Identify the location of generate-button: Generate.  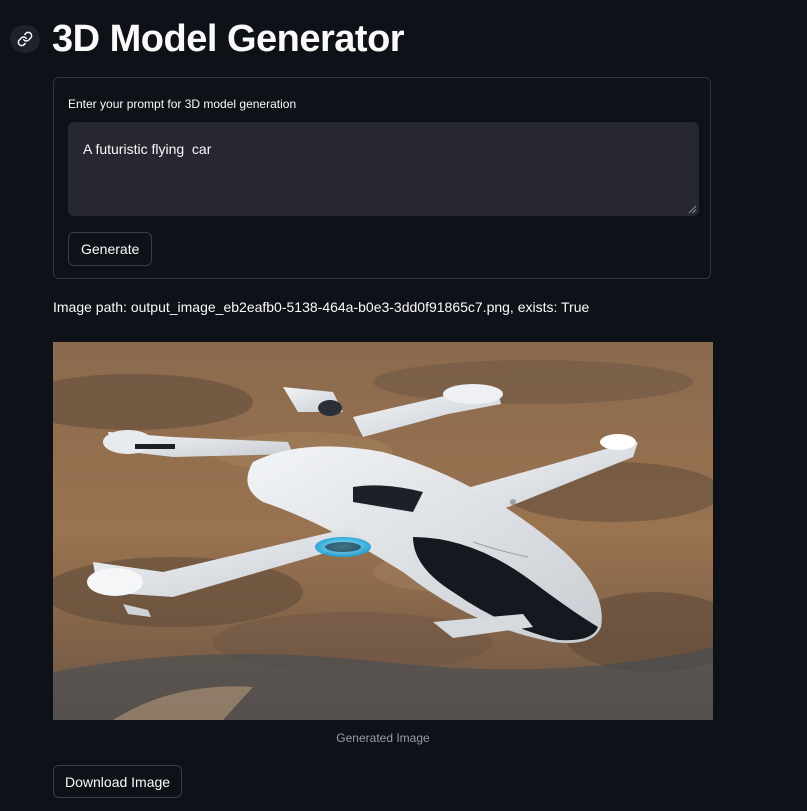
(110, 249).